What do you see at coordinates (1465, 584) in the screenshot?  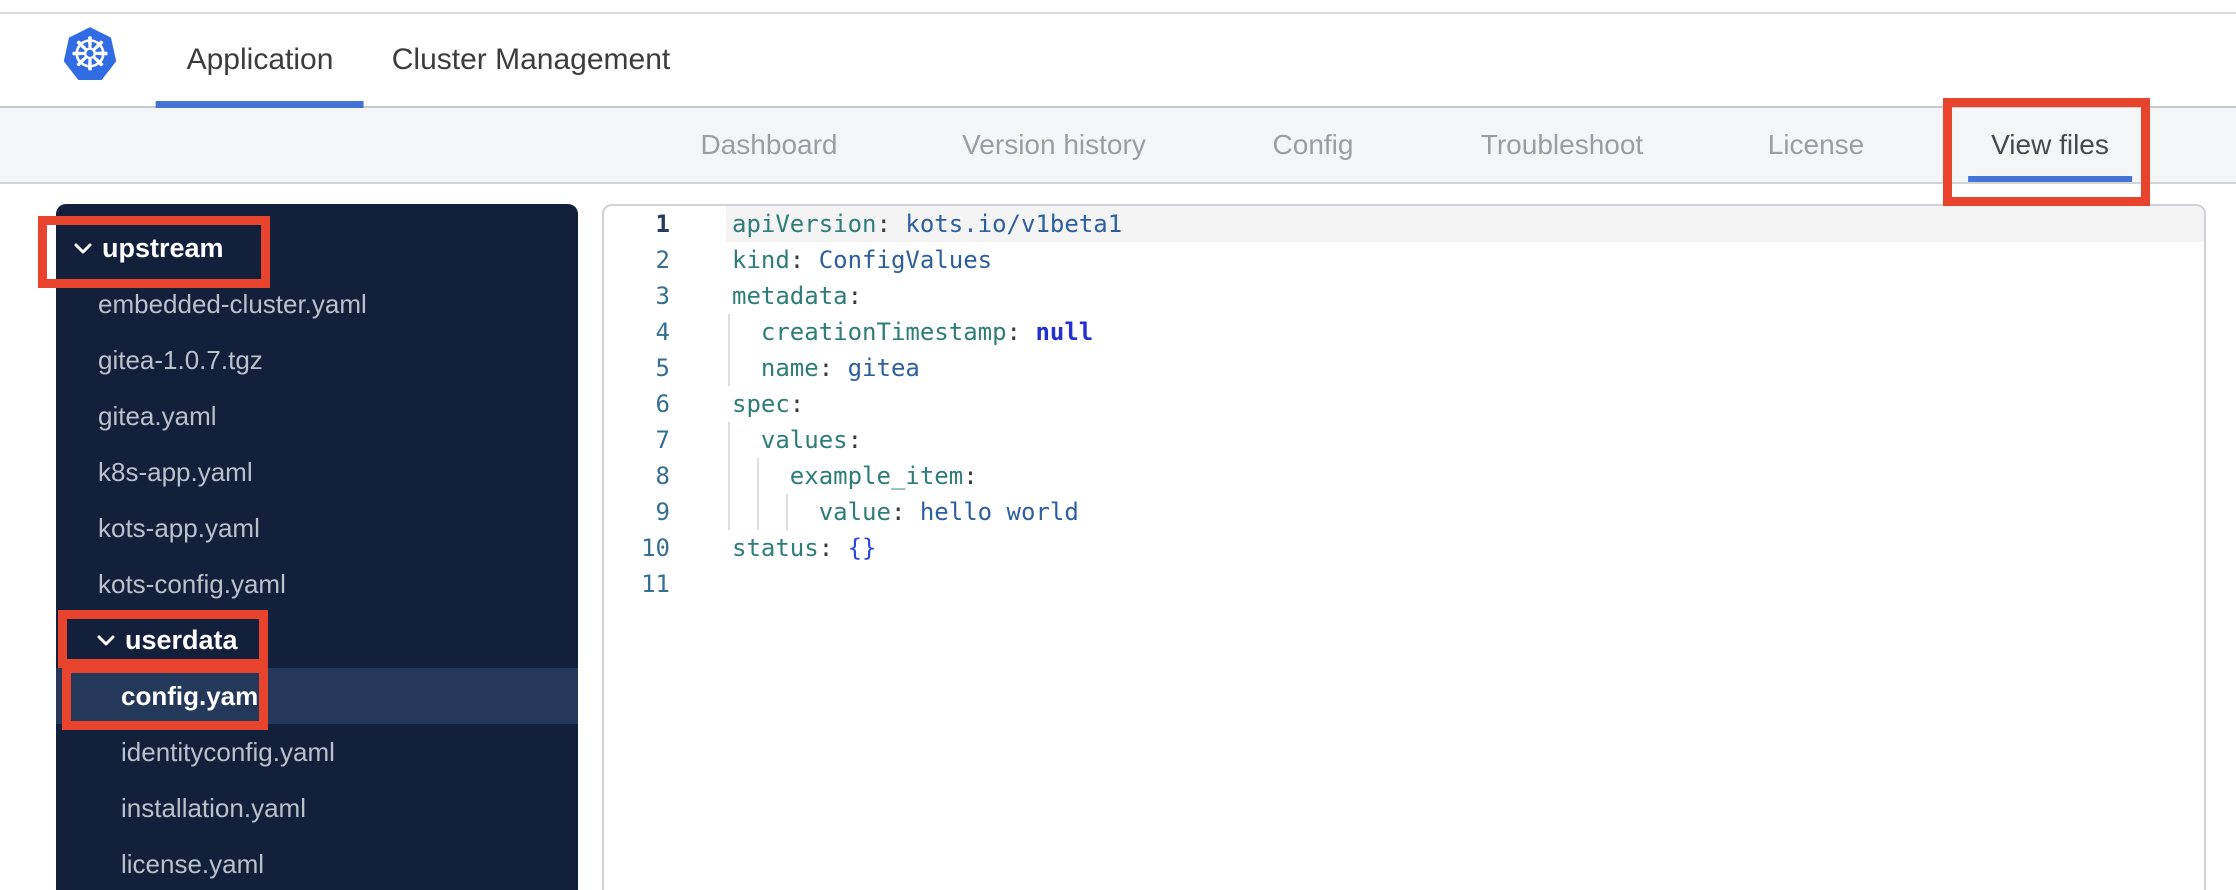 I see `code-text` at bounding box center [1465, 584].